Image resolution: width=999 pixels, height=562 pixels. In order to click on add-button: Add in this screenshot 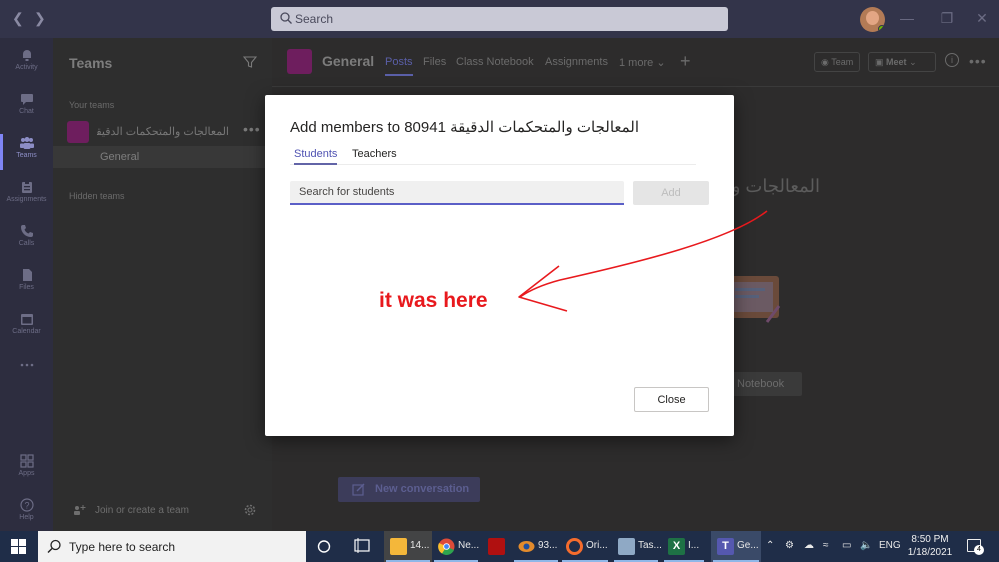, I will do `click(671, 193)`.